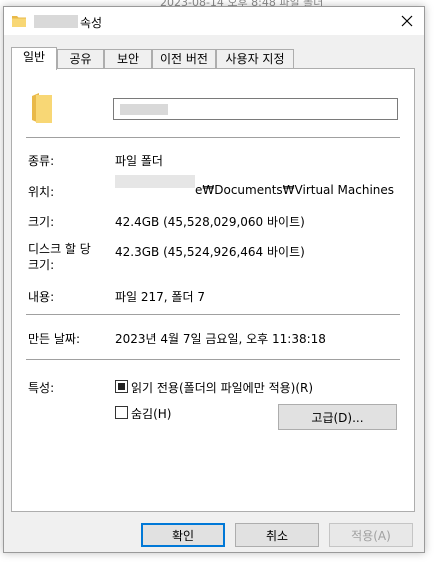  Describe the element at coordinates (220, 339) in the screenshot. I see `created-value: 2023년 4월 7일 금요일, 오후 11:38:18` at that location.